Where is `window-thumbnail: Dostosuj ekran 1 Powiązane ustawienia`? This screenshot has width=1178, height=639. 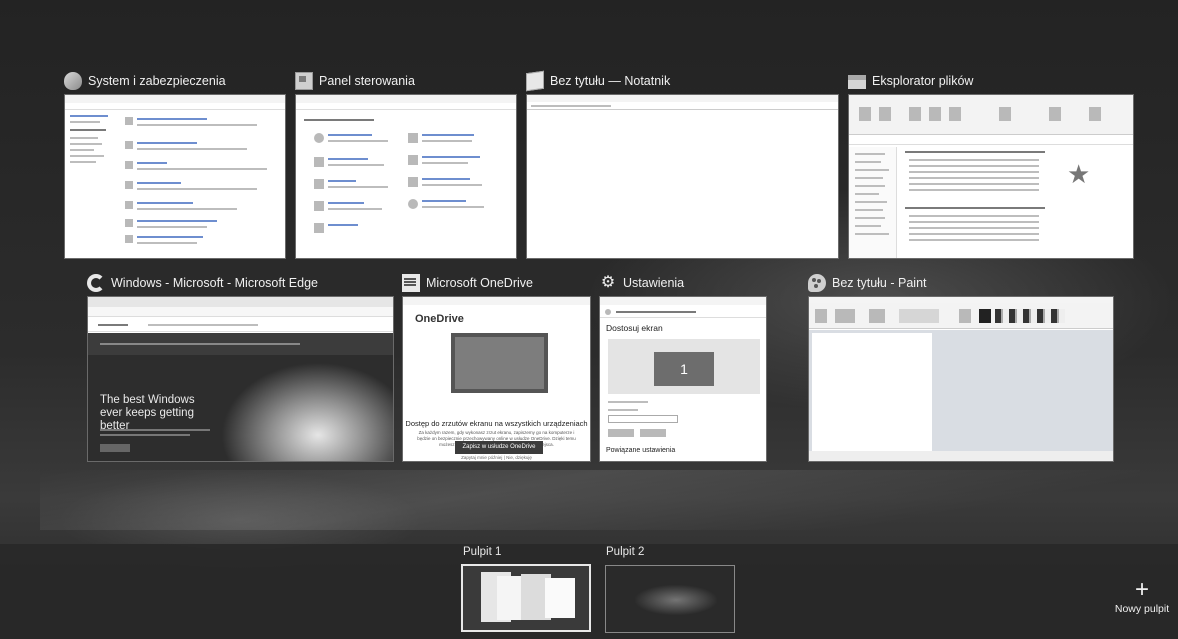
window-thumbnail: Dostosuj ekran 1 Powiązane ustawienia is located at coordinates (683, 379).